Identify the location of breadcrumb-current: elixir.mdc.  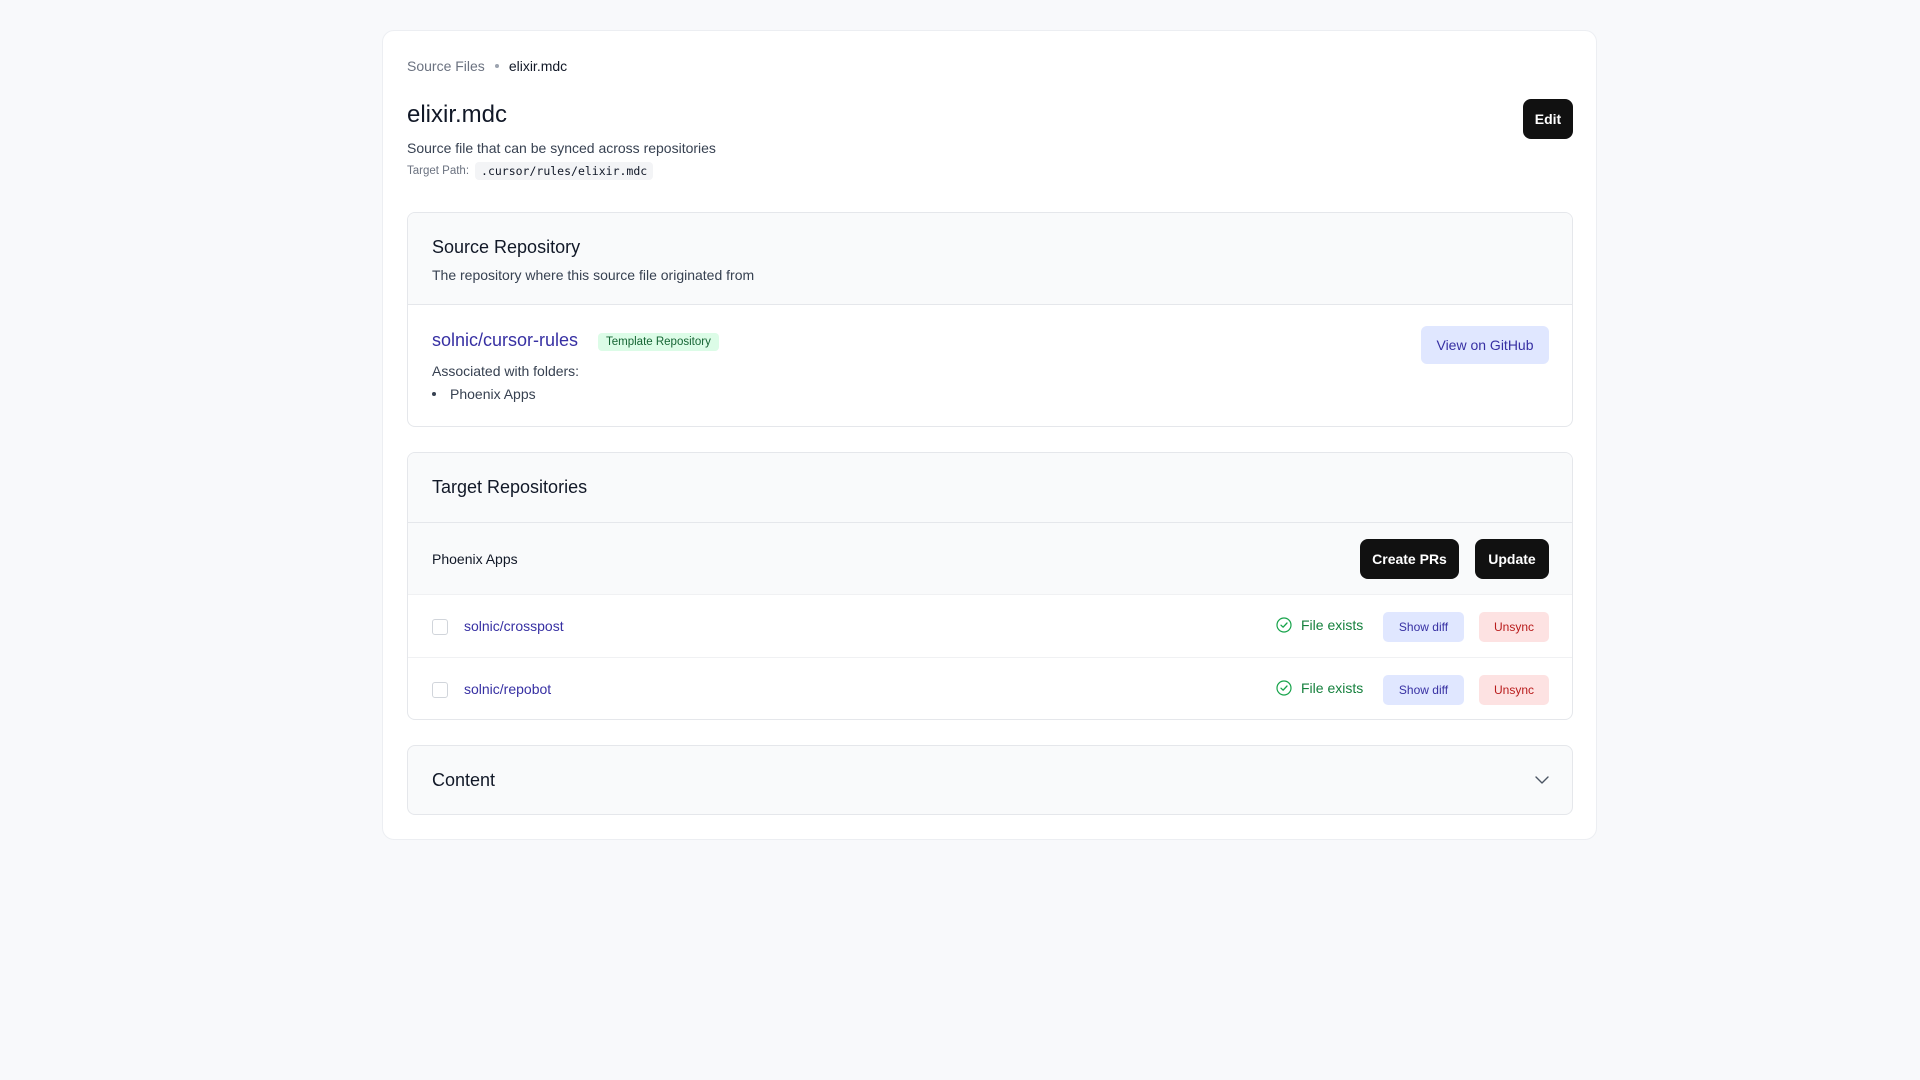
(538, 66).